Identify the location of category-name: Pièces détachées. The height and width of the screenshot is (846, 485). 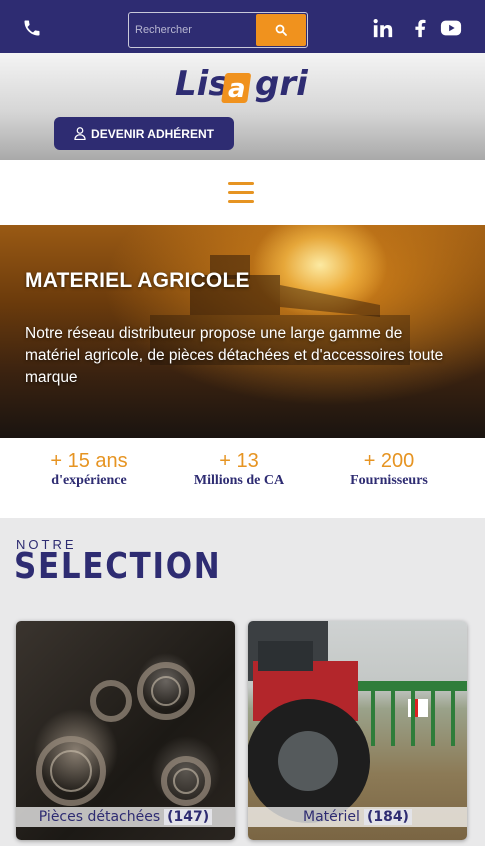
(99, 817).